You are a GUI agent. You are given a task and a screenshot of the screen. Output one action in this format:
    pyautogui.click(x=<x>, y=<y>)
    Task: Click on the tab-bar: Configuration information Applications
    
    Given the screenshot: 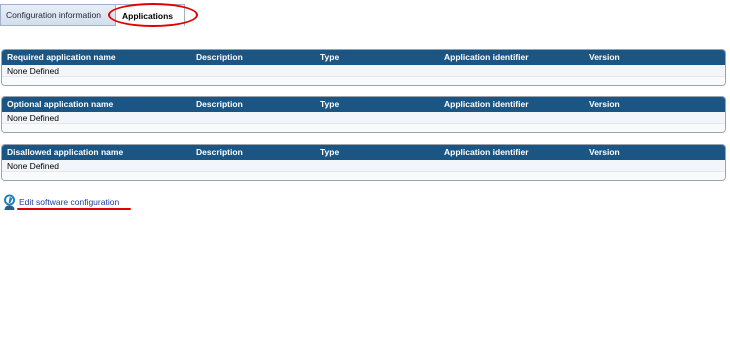 What is the action you would take?
    pyautogui.click(x=365, y=15)
    